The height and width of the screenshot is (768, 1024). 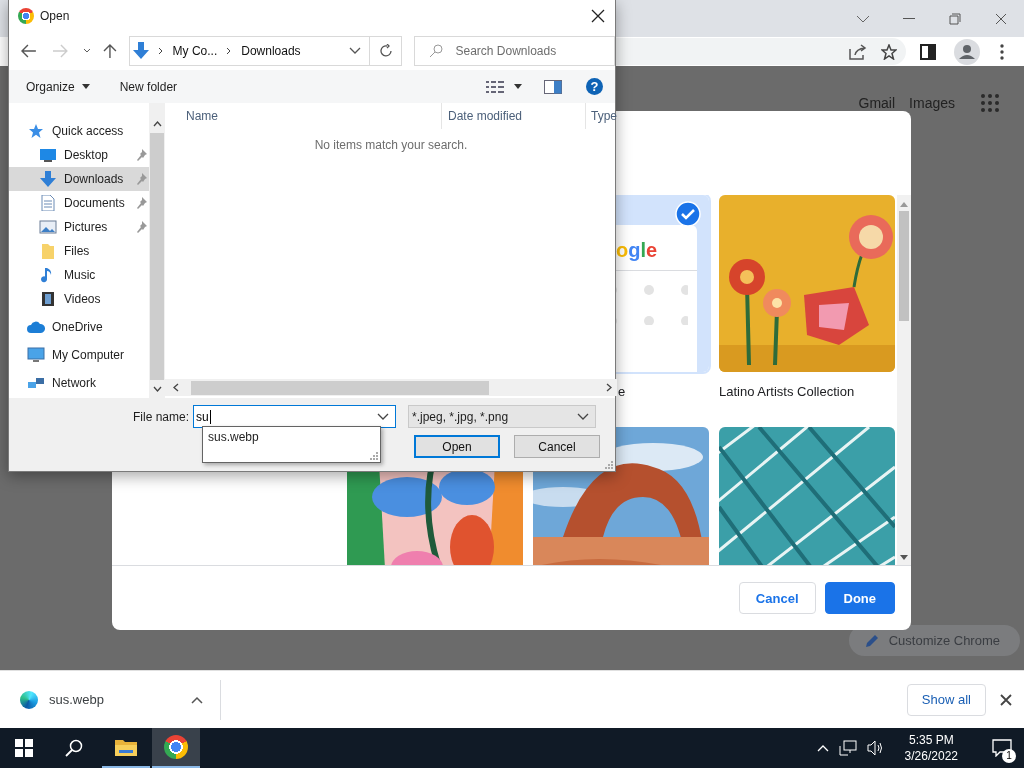 I want to click on sidebar-item: Quick access, so click(x=79, y=131).